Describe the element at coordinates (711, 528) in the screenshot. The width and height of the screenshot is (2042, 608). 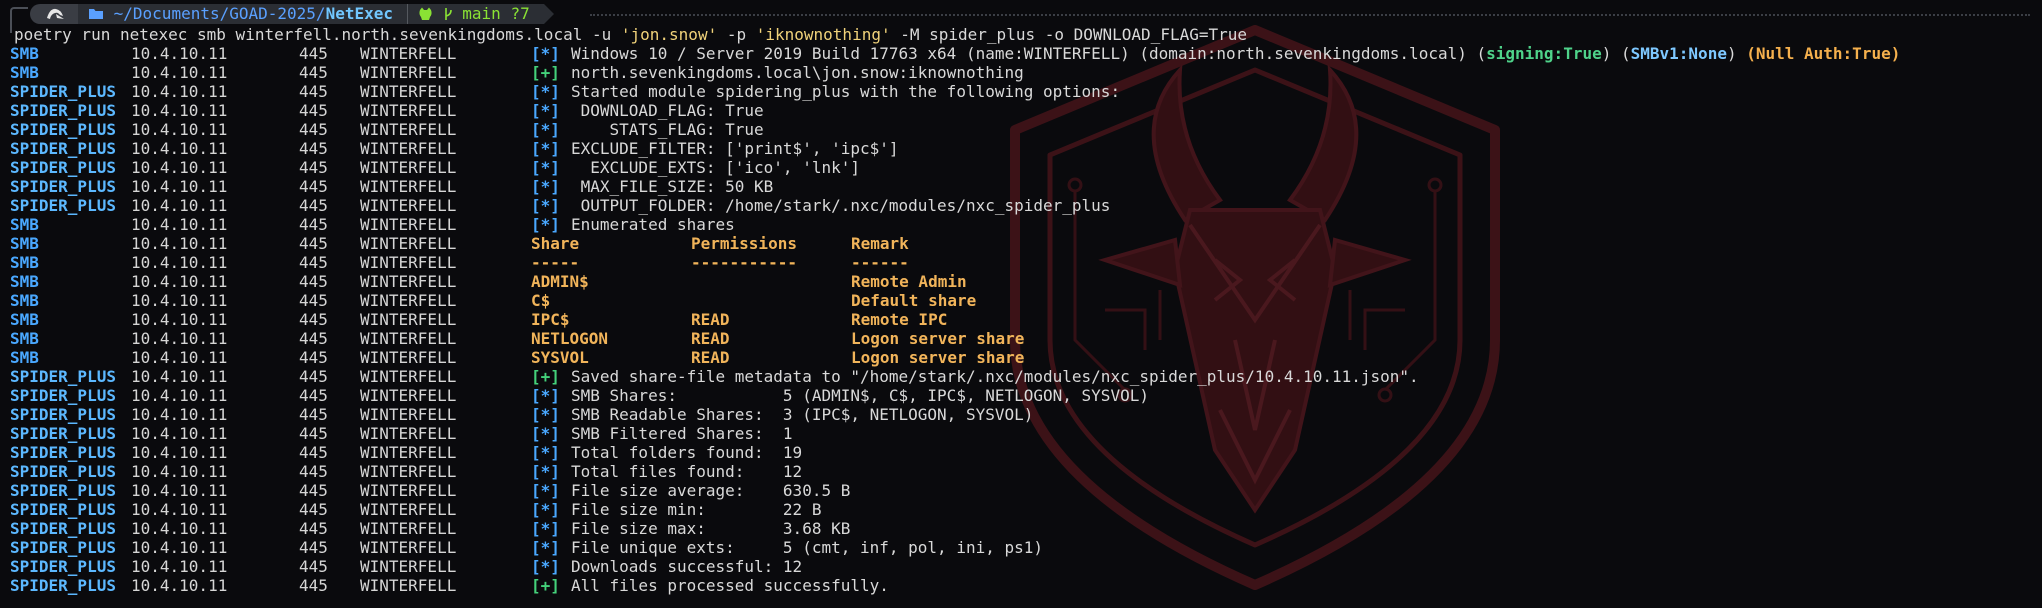
I see `summary-message: File size max: 3.68 KB` at that location.